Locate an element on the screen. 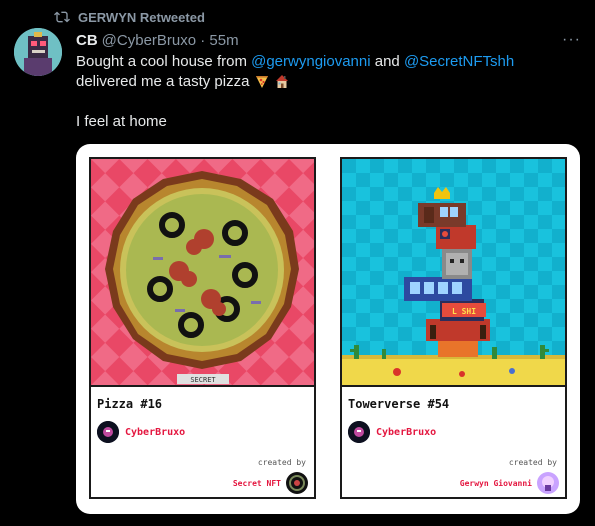  handle-and-time: @CyberBruxo · 55m is located at coordinates (170, 40).